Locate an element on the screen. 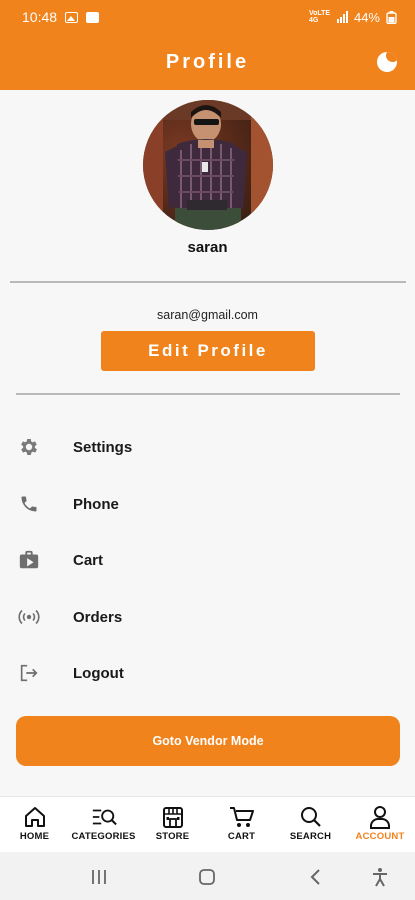  status-time: 10:48 is located at coordinates (40, 17).